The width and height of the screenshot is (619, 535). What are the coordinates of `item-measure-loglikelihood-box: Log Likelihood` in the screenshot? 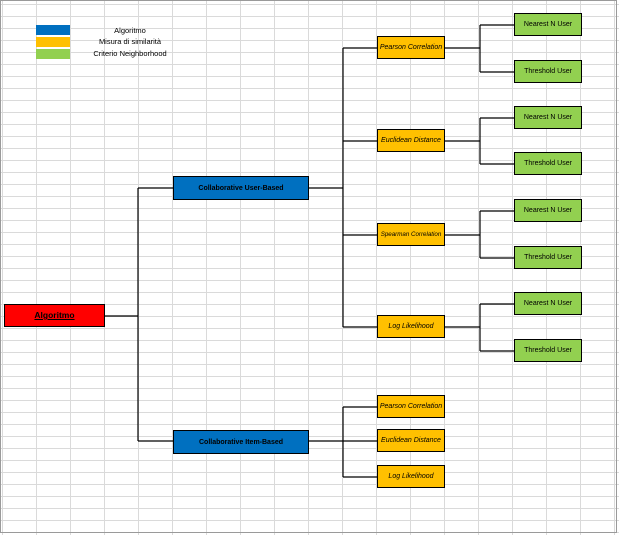 It's located at (411, 476).